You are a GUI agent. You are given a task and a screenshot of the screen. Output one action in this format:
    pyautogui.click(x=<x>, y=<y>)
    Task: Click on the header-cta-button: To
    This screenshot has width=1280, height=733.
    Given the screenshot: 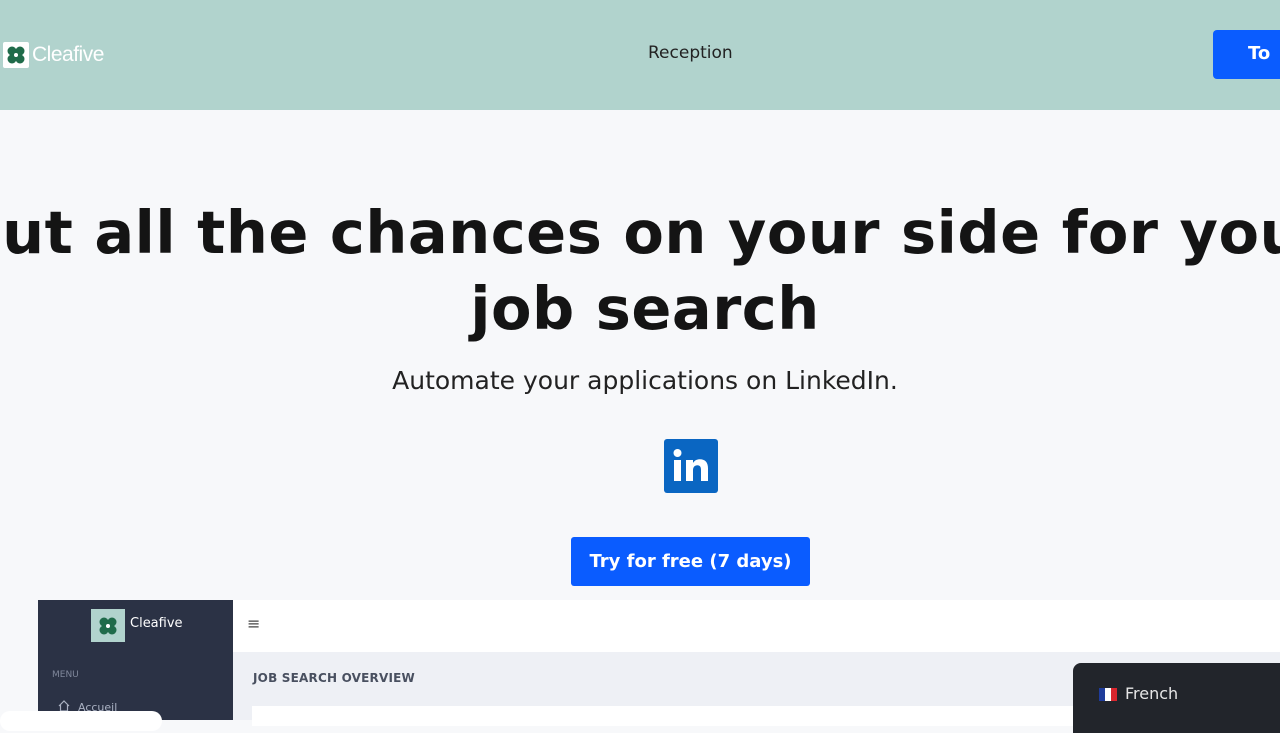 What is the action you would take?
    pyautogui.click(x=1246, y=54)
    